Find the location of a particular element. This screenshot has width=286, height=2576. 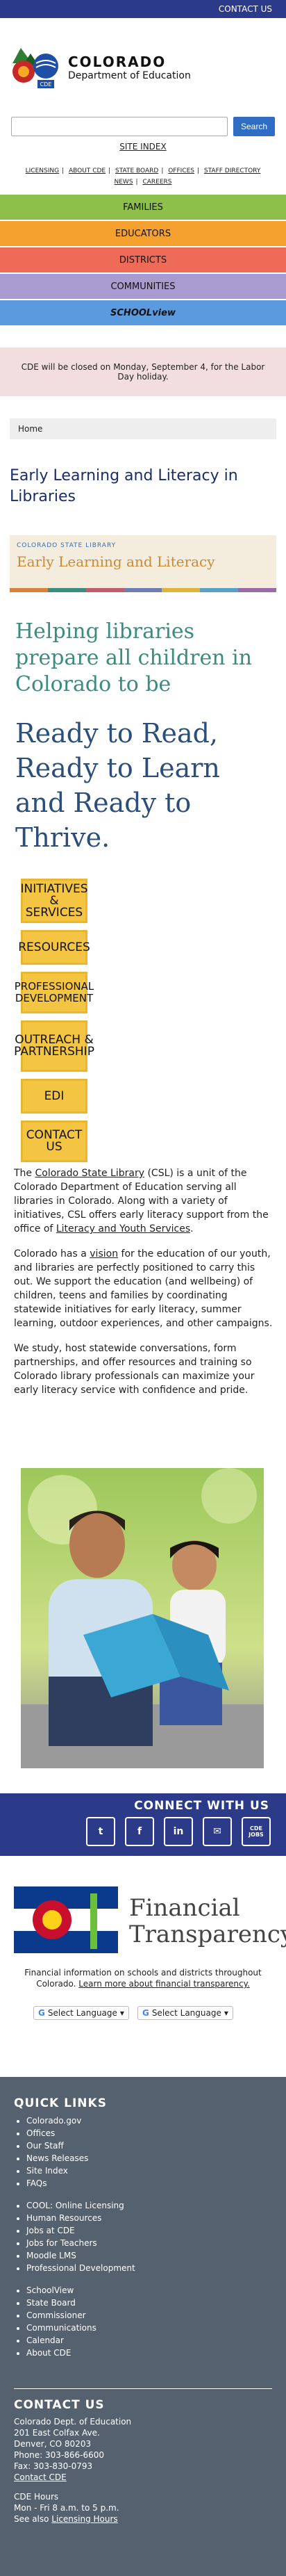

banner-subtitle: COLORADO STATE LIBRARY is located at coordinates (67, 545).